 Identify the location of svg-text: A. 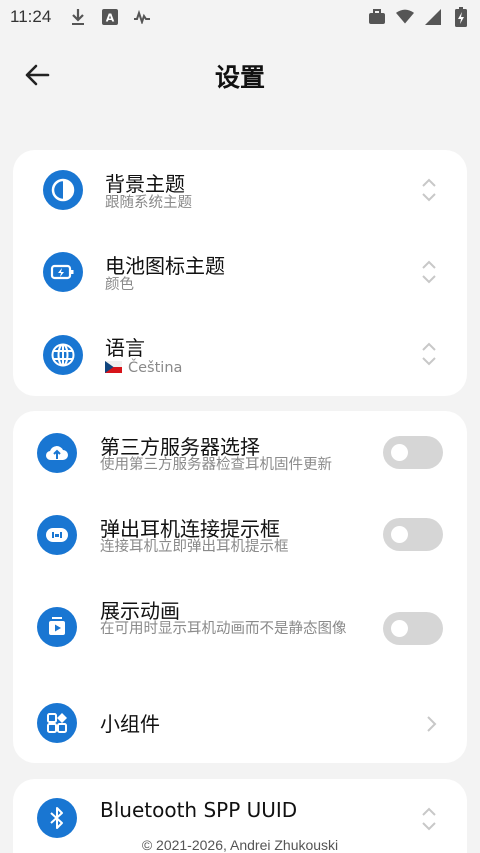
(110, 18).